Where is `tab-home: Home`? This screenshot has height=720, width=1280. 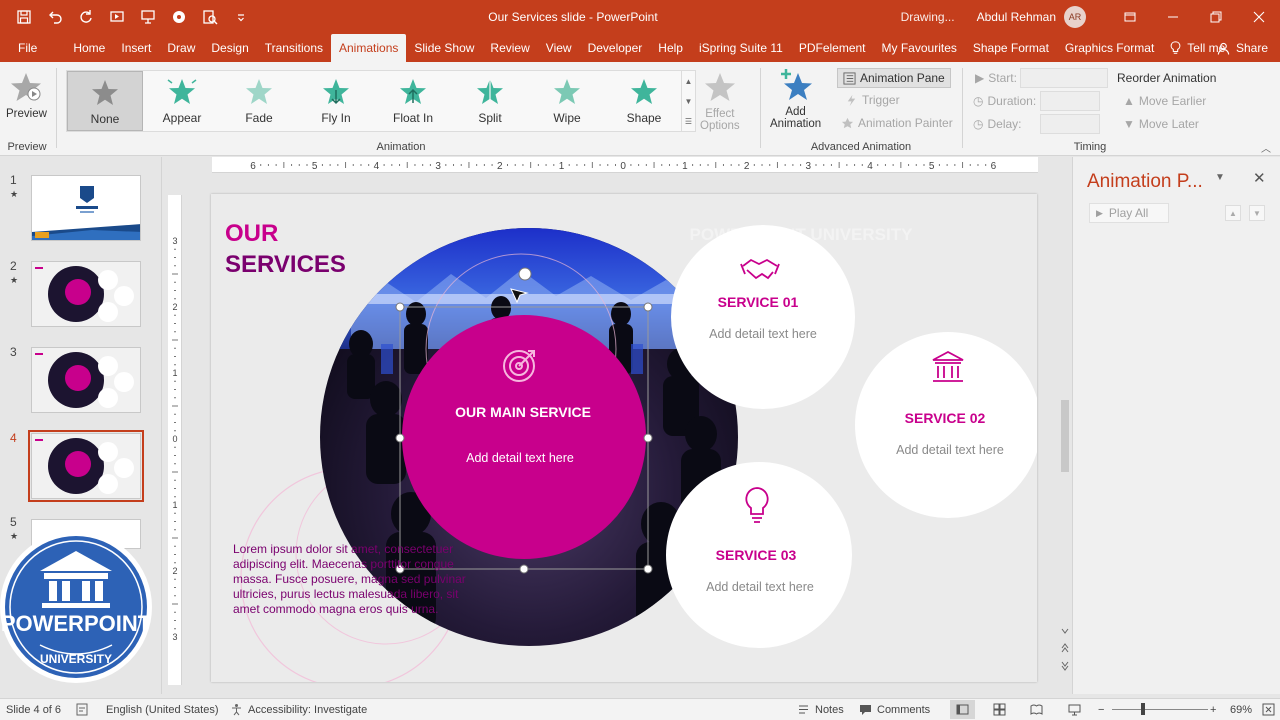
tab-home: Home is located at coordinates (89, 48).